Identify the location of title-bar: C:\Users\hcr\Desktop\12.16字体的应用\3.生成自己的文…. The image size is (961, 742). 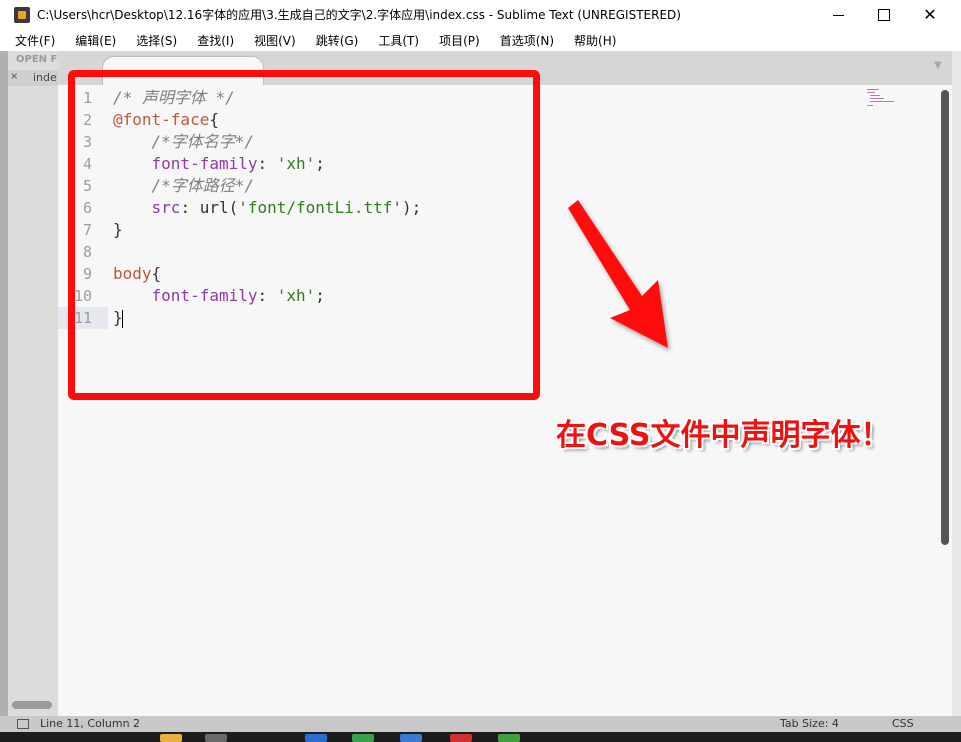
(480, 15).